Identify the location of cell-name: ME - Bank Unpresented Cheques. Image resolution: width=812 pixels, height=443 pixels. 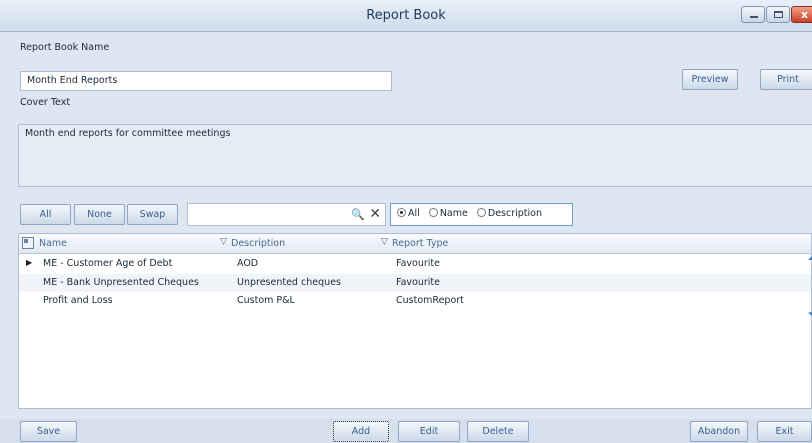
(121, 282).